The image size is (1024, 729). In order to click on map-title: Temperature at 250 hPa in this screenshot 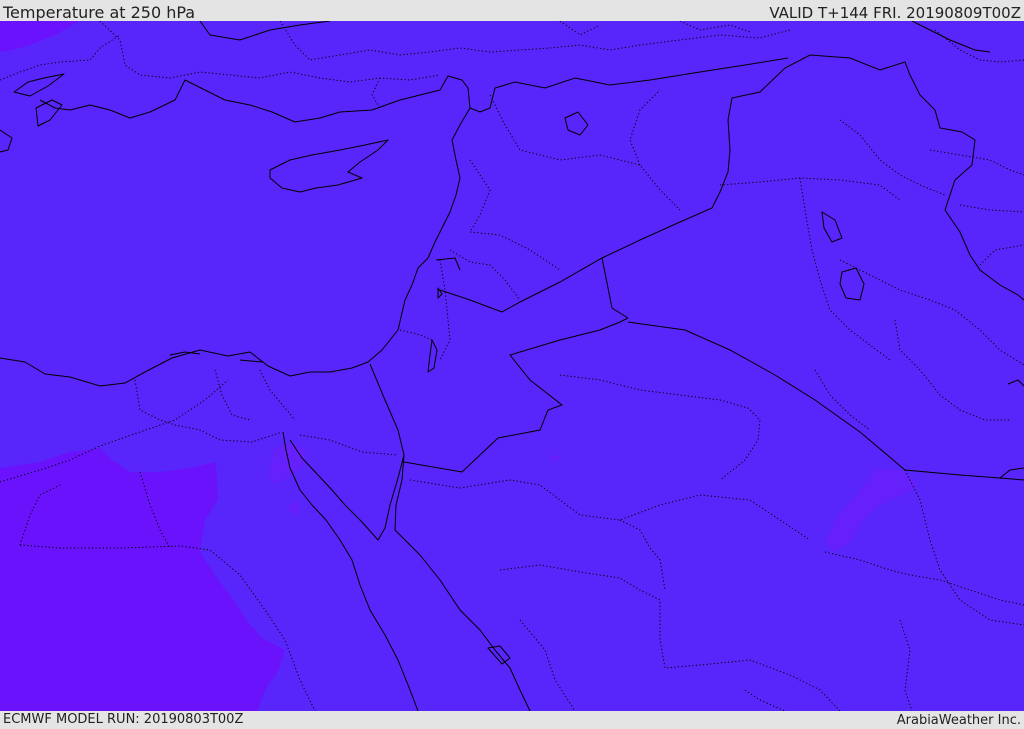, I will do `click(99, 12)`.